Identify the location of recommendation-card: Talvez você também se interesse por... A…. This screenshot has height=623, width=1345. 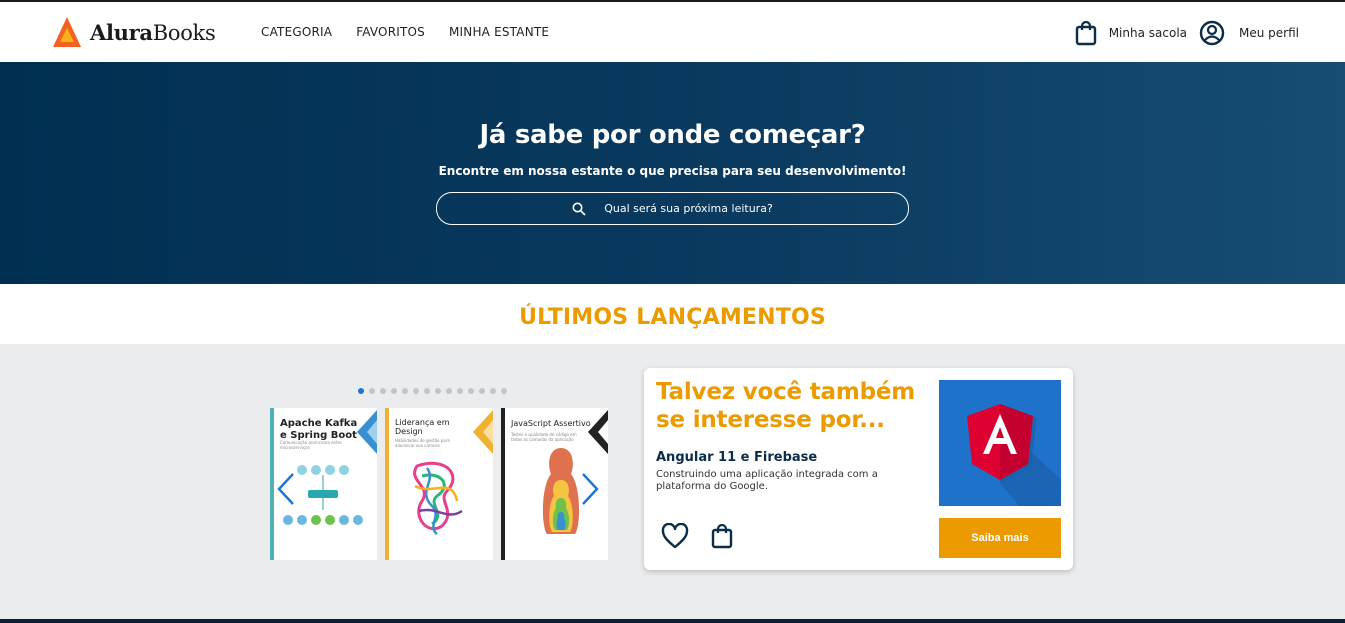
(858, 469).